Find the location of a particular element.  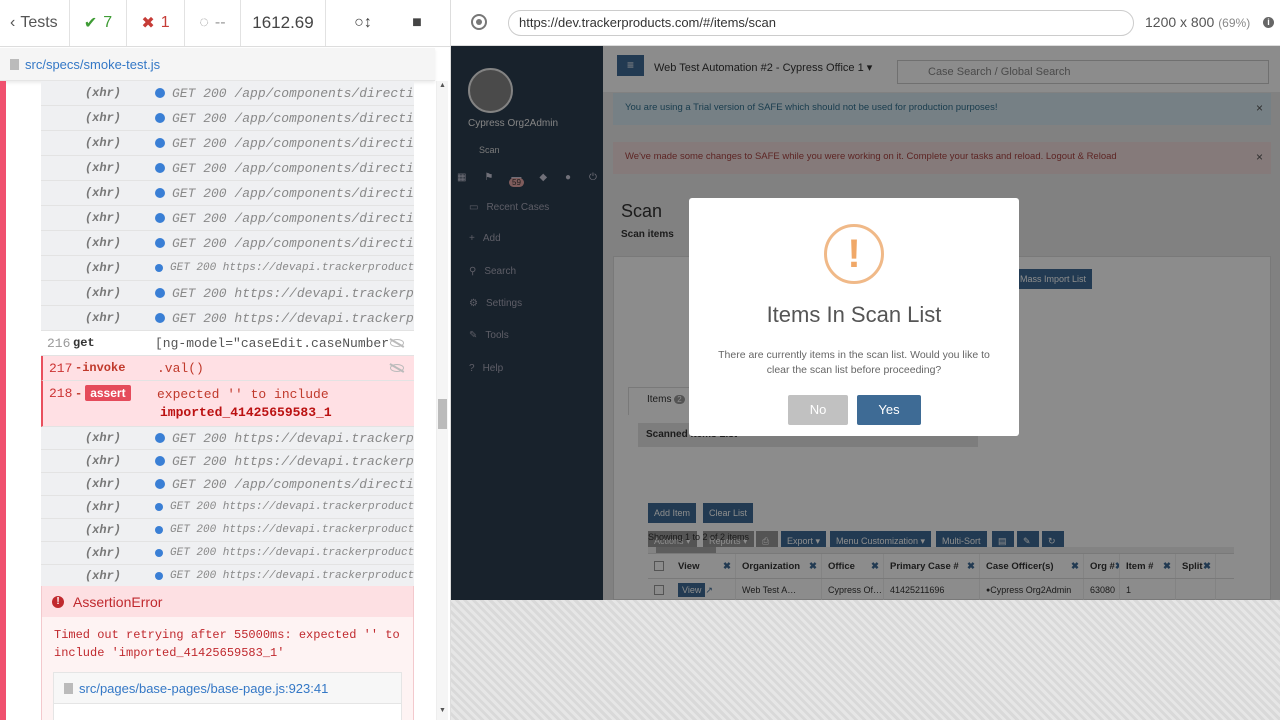

spinner-icon: ◌ is located at coordinates (204, 22).